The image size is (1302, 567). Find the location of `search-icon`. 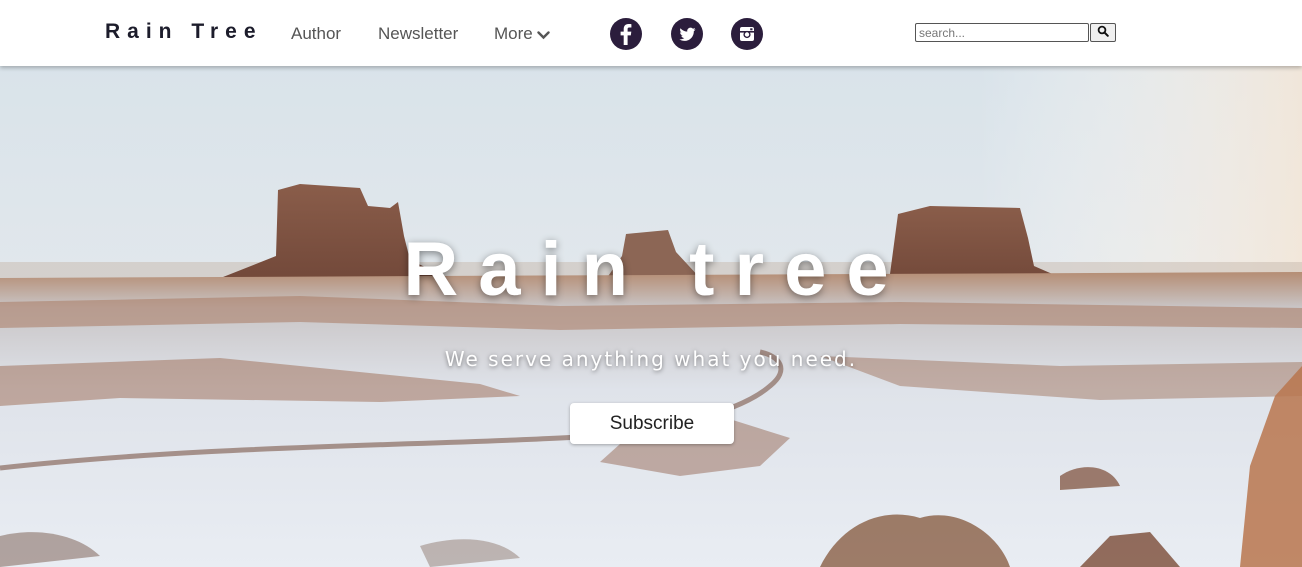

search-icon is located at coordinates (1103, 32).